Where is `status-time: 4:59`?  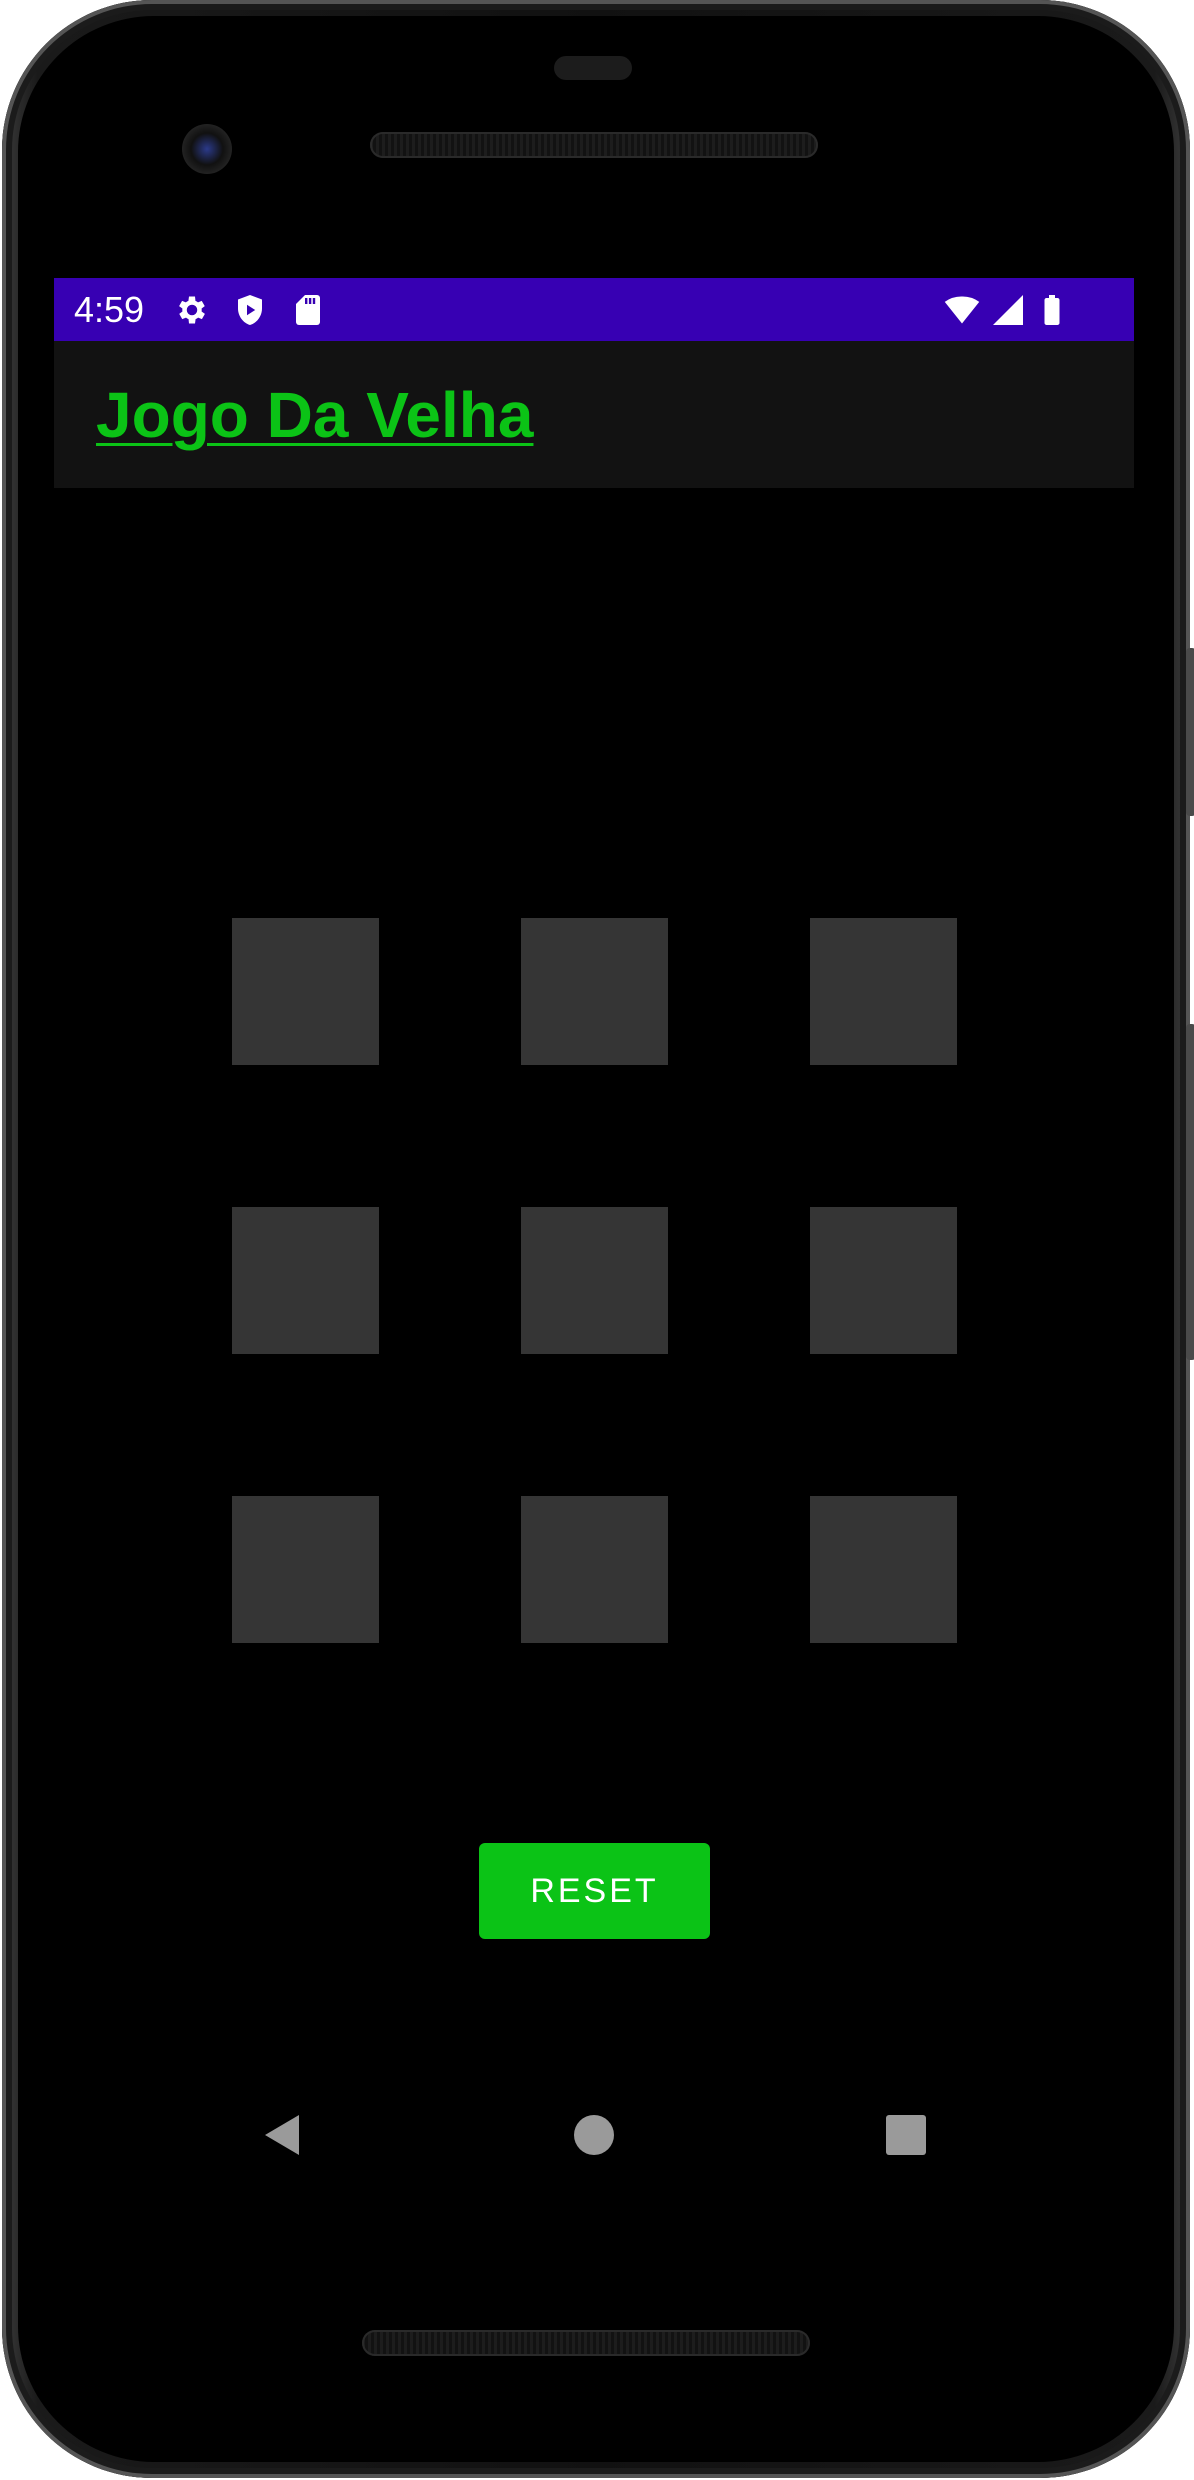 status-time: 4:59 is located at coordinates (109, 309).